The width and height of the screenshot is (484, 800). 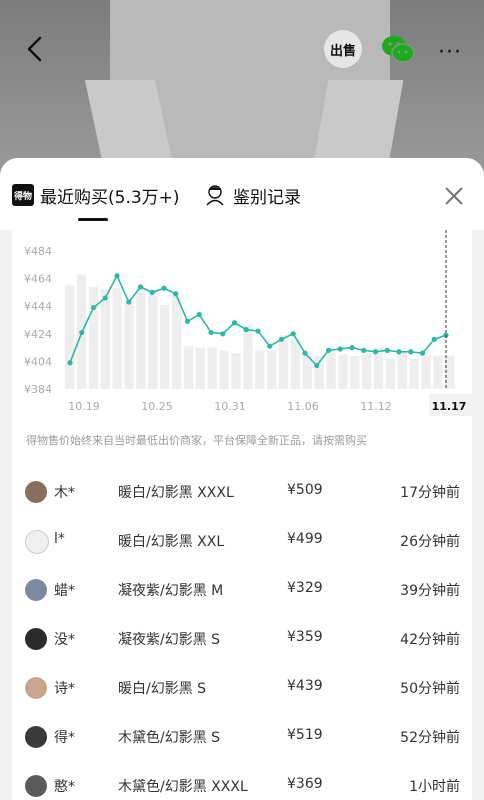 What do you see at coordinates (305, 735) in the screenshot?
I see `purchase-price: ¥519` at bounding box center [305, 735].